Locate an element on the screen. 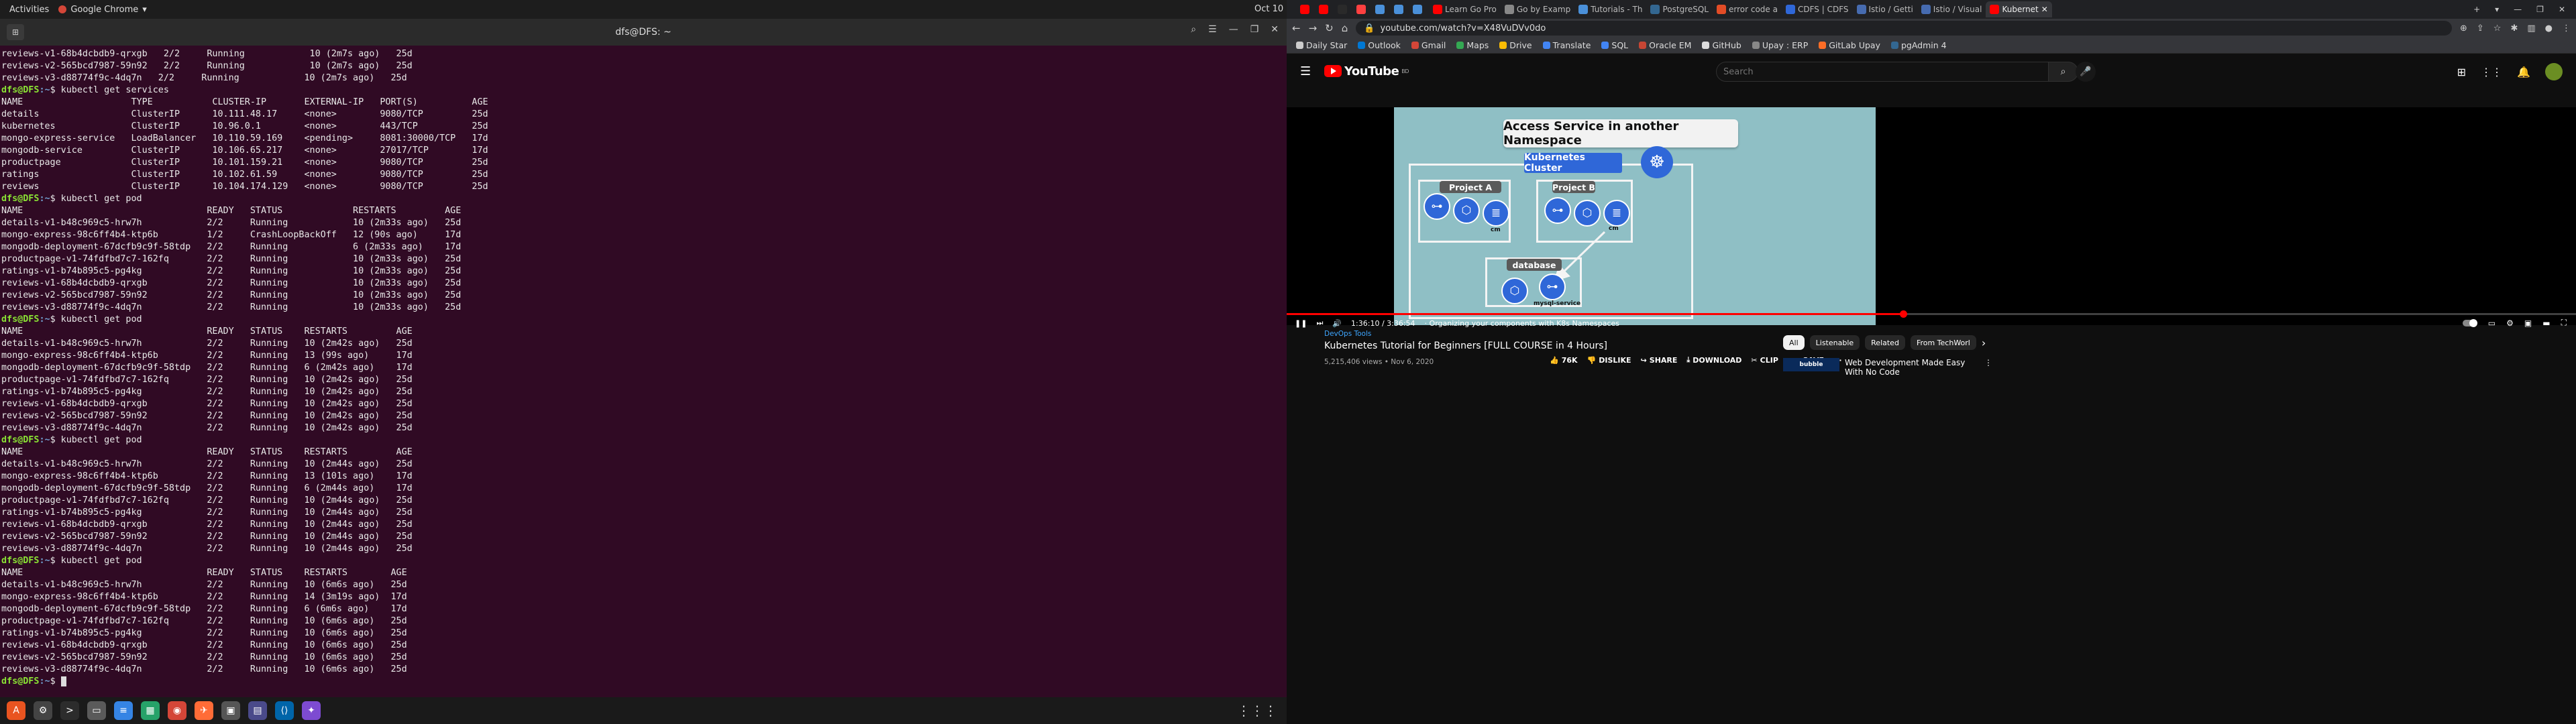 This screenshot has width=2576, height=724. bookmark-item: pgAdmin 4 is located at coordinates (1918, 45).